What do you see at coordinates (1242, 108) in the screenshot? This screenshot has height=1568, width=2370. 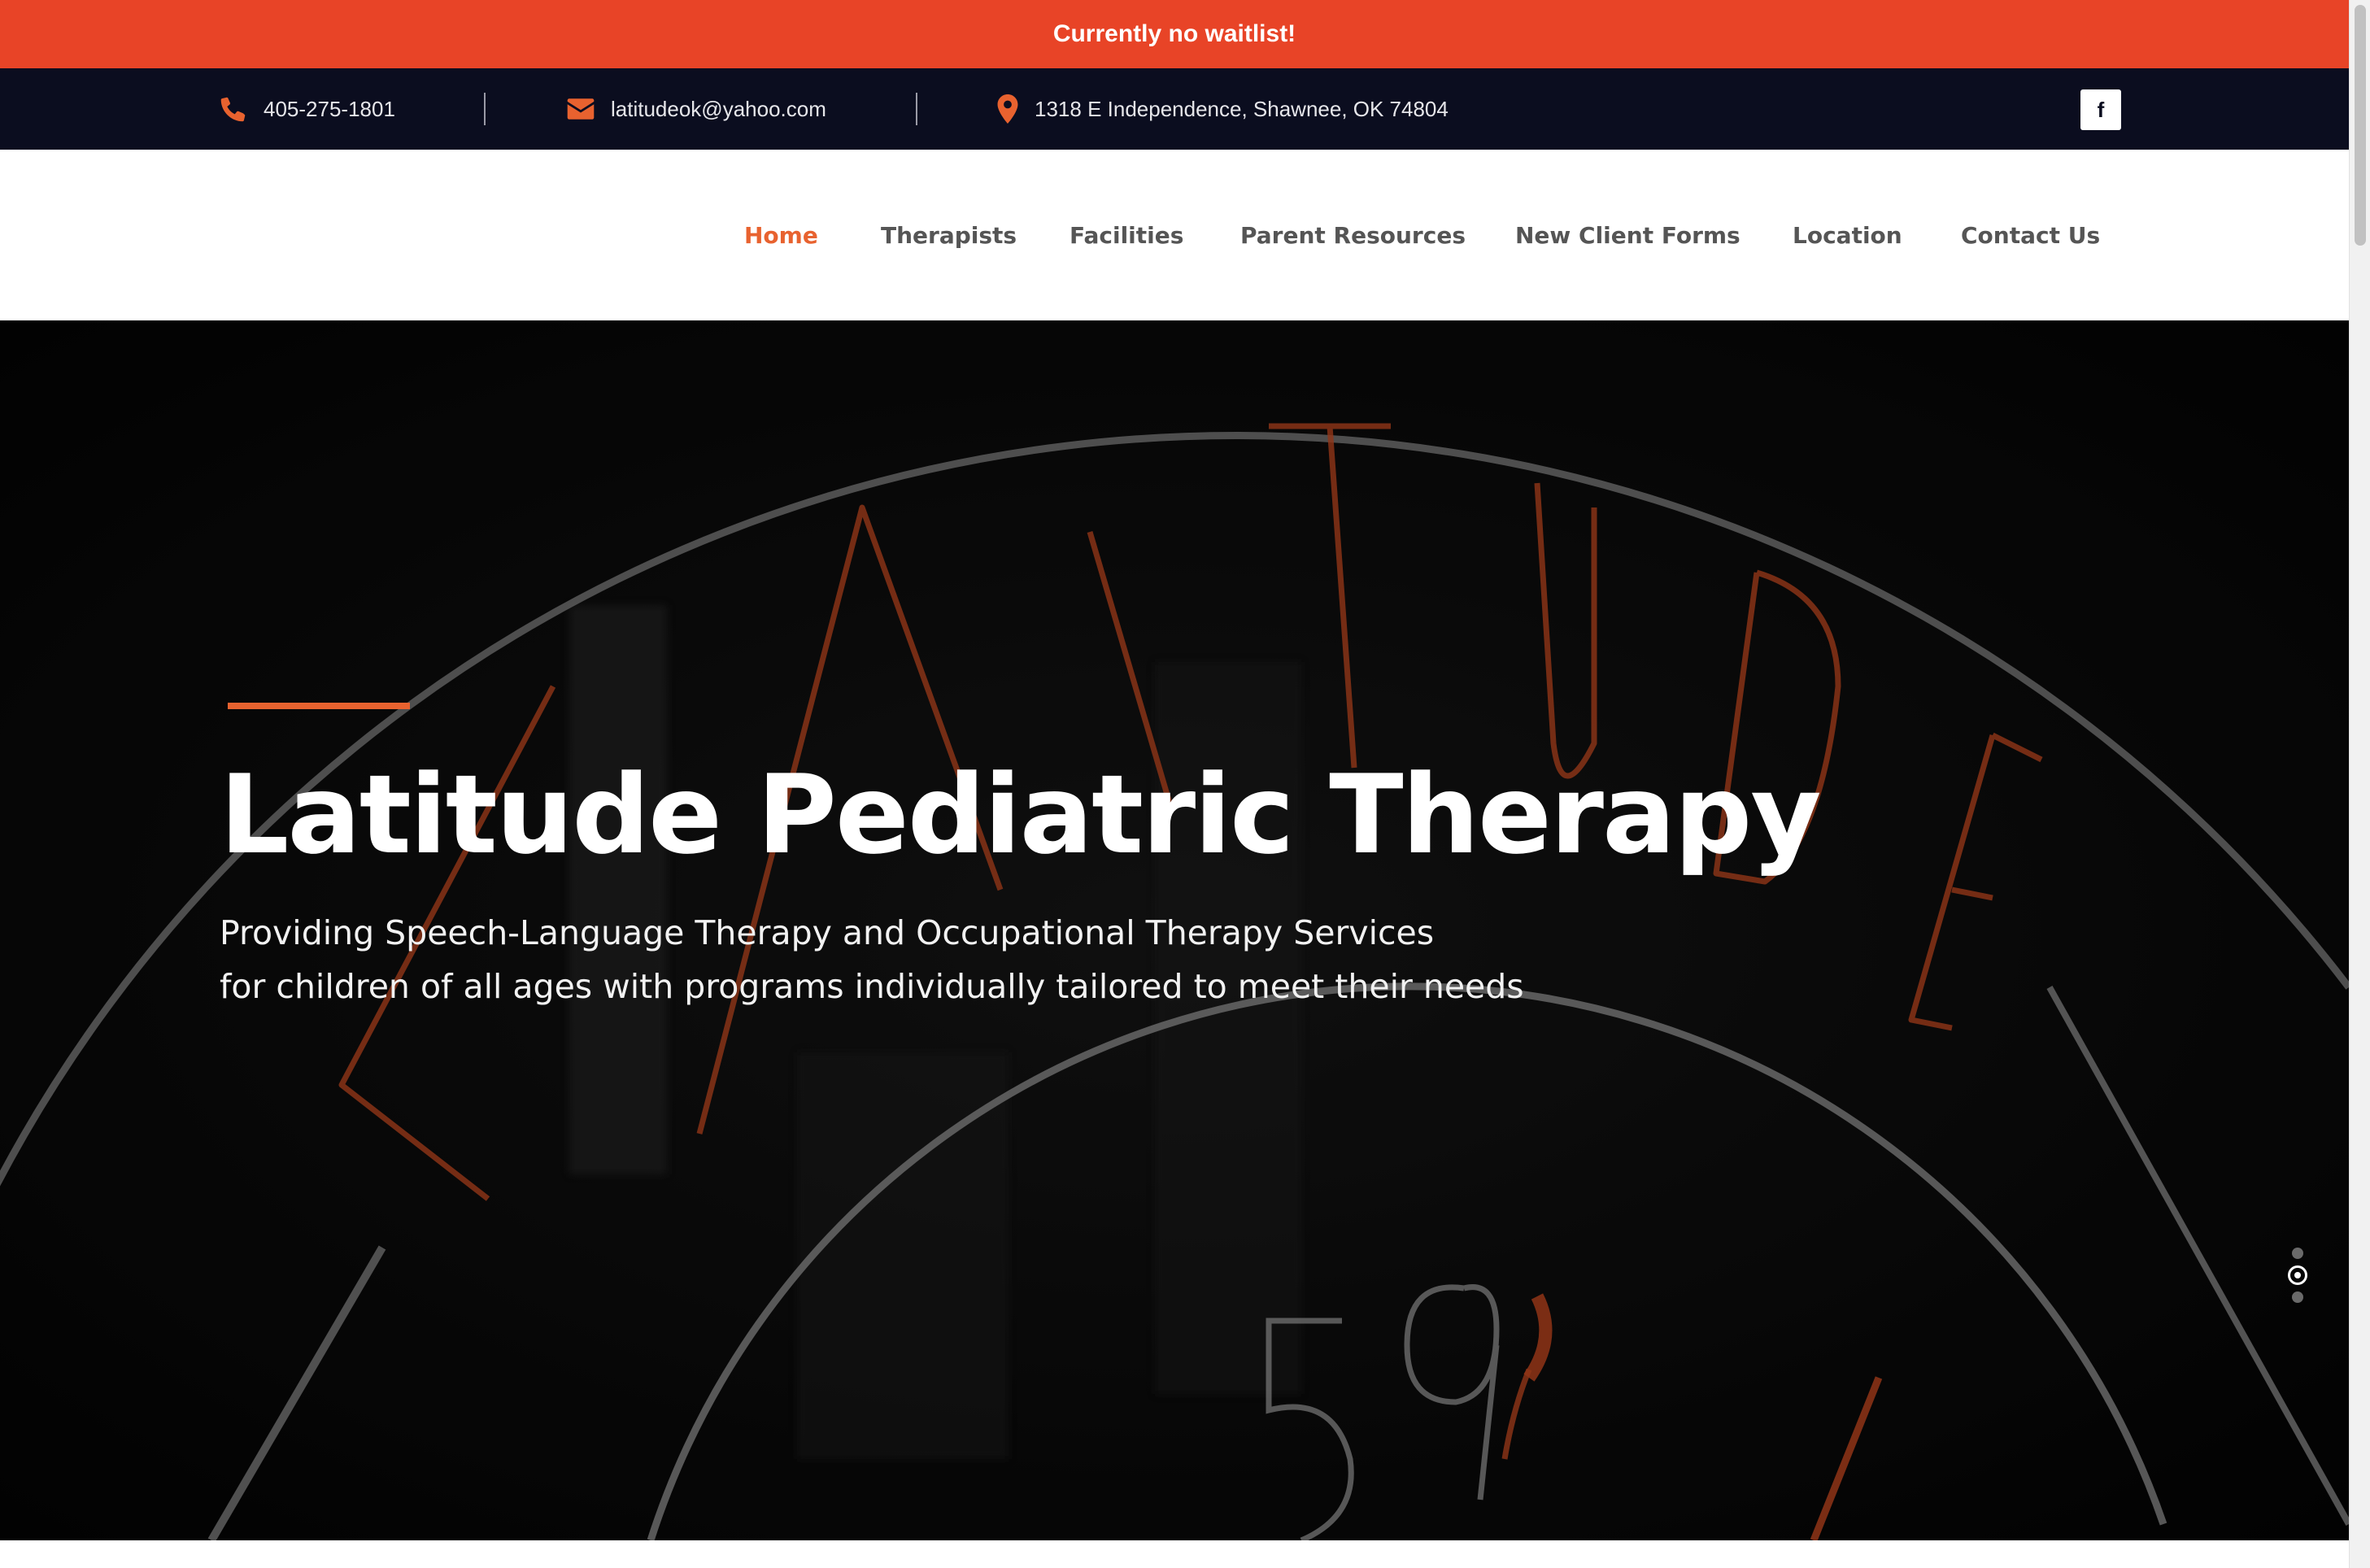 I see `address-text: 1318 E Independence, Shawnee, OK 74804` at bounding box center [1242, 108].